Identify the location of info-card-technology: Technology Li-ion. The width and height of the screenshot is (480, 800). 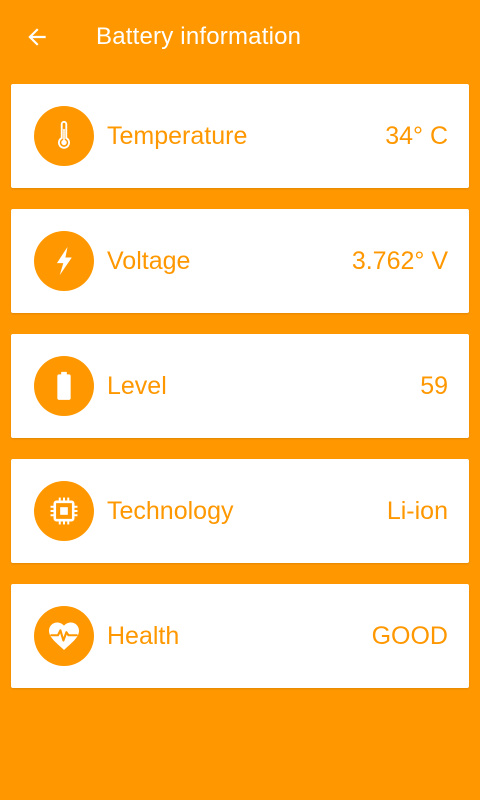
(240, 511).